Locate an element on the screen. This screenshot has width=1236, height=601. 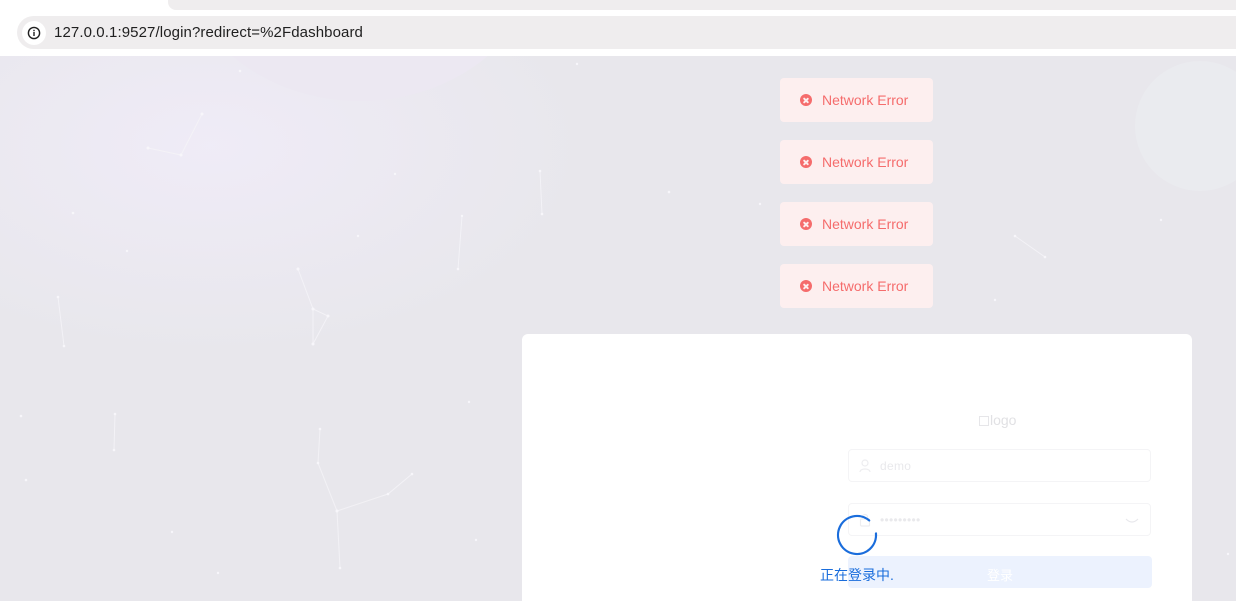
eye-closed-icon is located at coordinates (1132, 521).